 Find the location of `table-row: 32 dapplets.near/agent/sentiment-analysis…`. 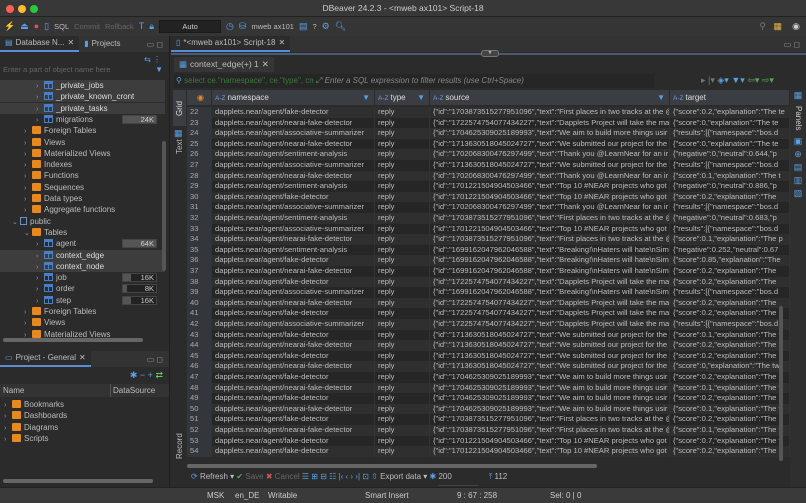

table-row: 32 dapplets.near/agent/sentiment-analysis… is located at coordinates (488, 218).